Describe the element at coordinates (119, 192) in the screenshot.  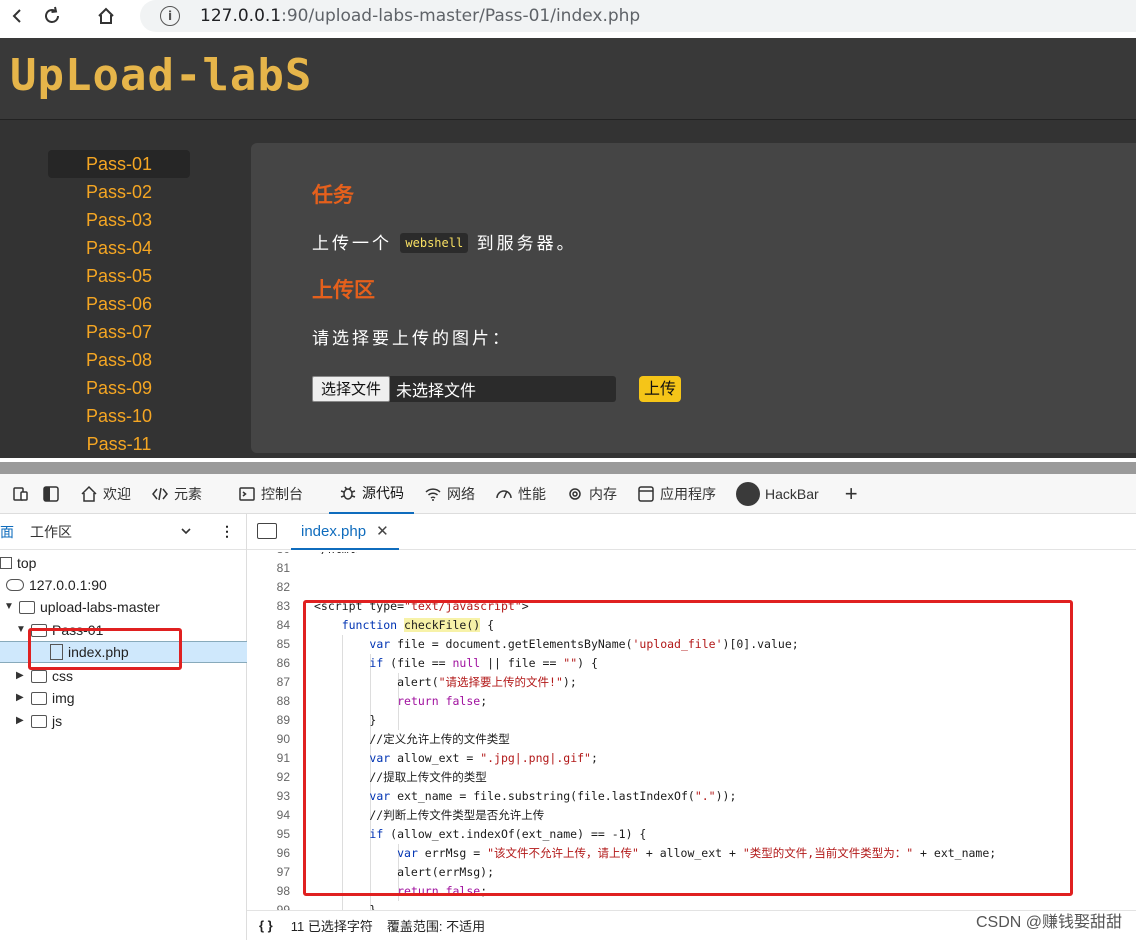
I see `menu-pass-02: Pass-02` at that location.